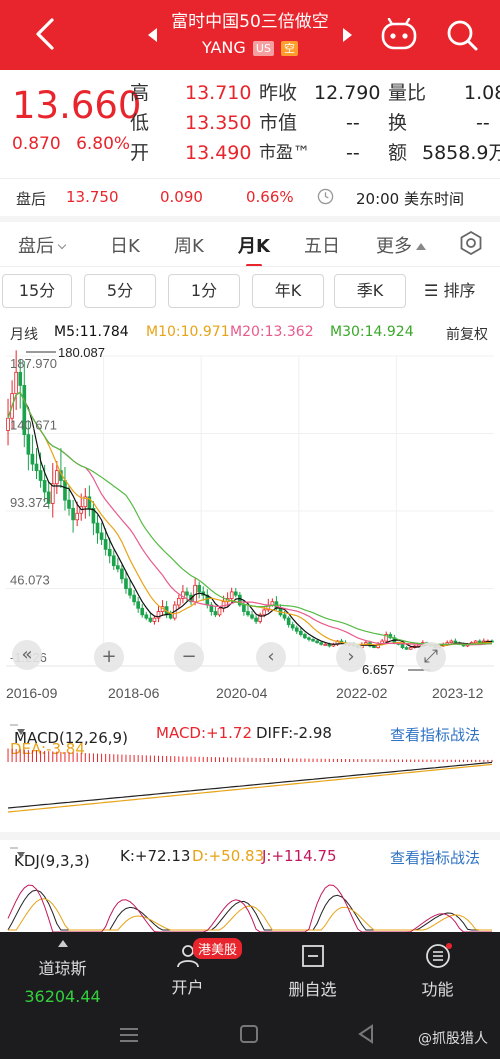 The height and width of the screenshot is (1059, 500). Describe the element at coordinates (109, 657) in the screenshot. I see `zoom-in-icon: +` at that location.